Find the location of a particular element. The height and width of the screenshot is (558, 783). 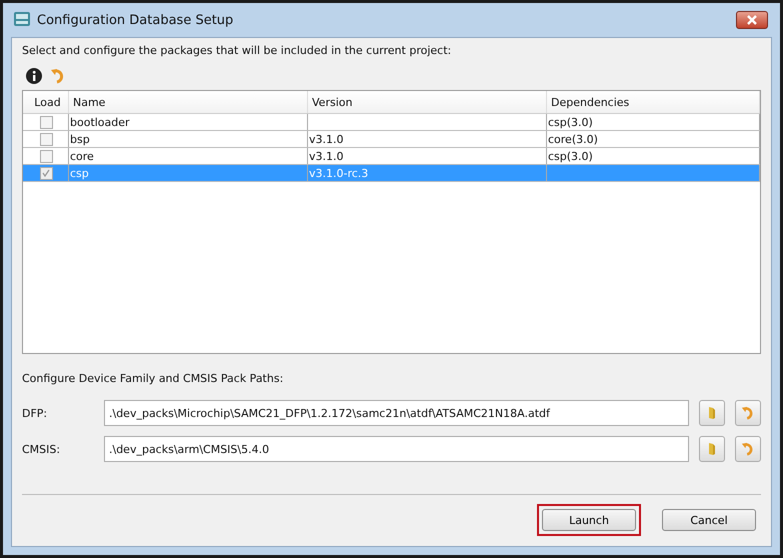

dialog-button: Cancel is located at coordinates (709, 520).